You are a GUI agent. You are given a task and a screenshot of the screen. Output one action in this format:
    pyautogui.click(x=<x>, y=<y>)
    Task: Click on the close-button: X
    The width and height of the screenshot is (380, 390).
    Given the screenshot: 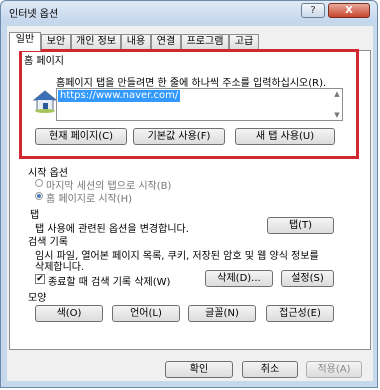 What is the action you would take?
    pyautogui.click(x=349, y=10)
    